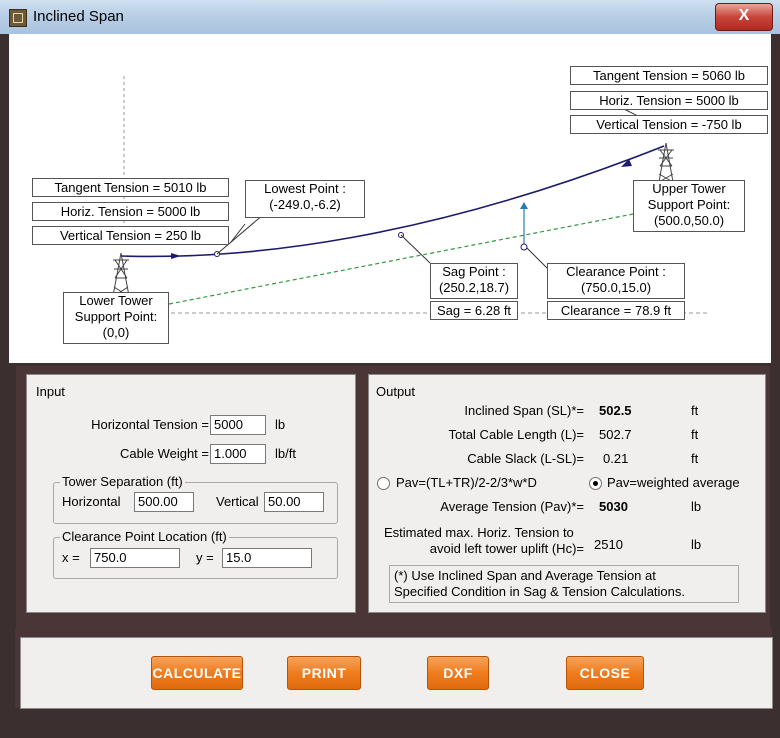 This screenshot has height=738, width=780. I want to click on hc-value: 2510, so click(608, 544).